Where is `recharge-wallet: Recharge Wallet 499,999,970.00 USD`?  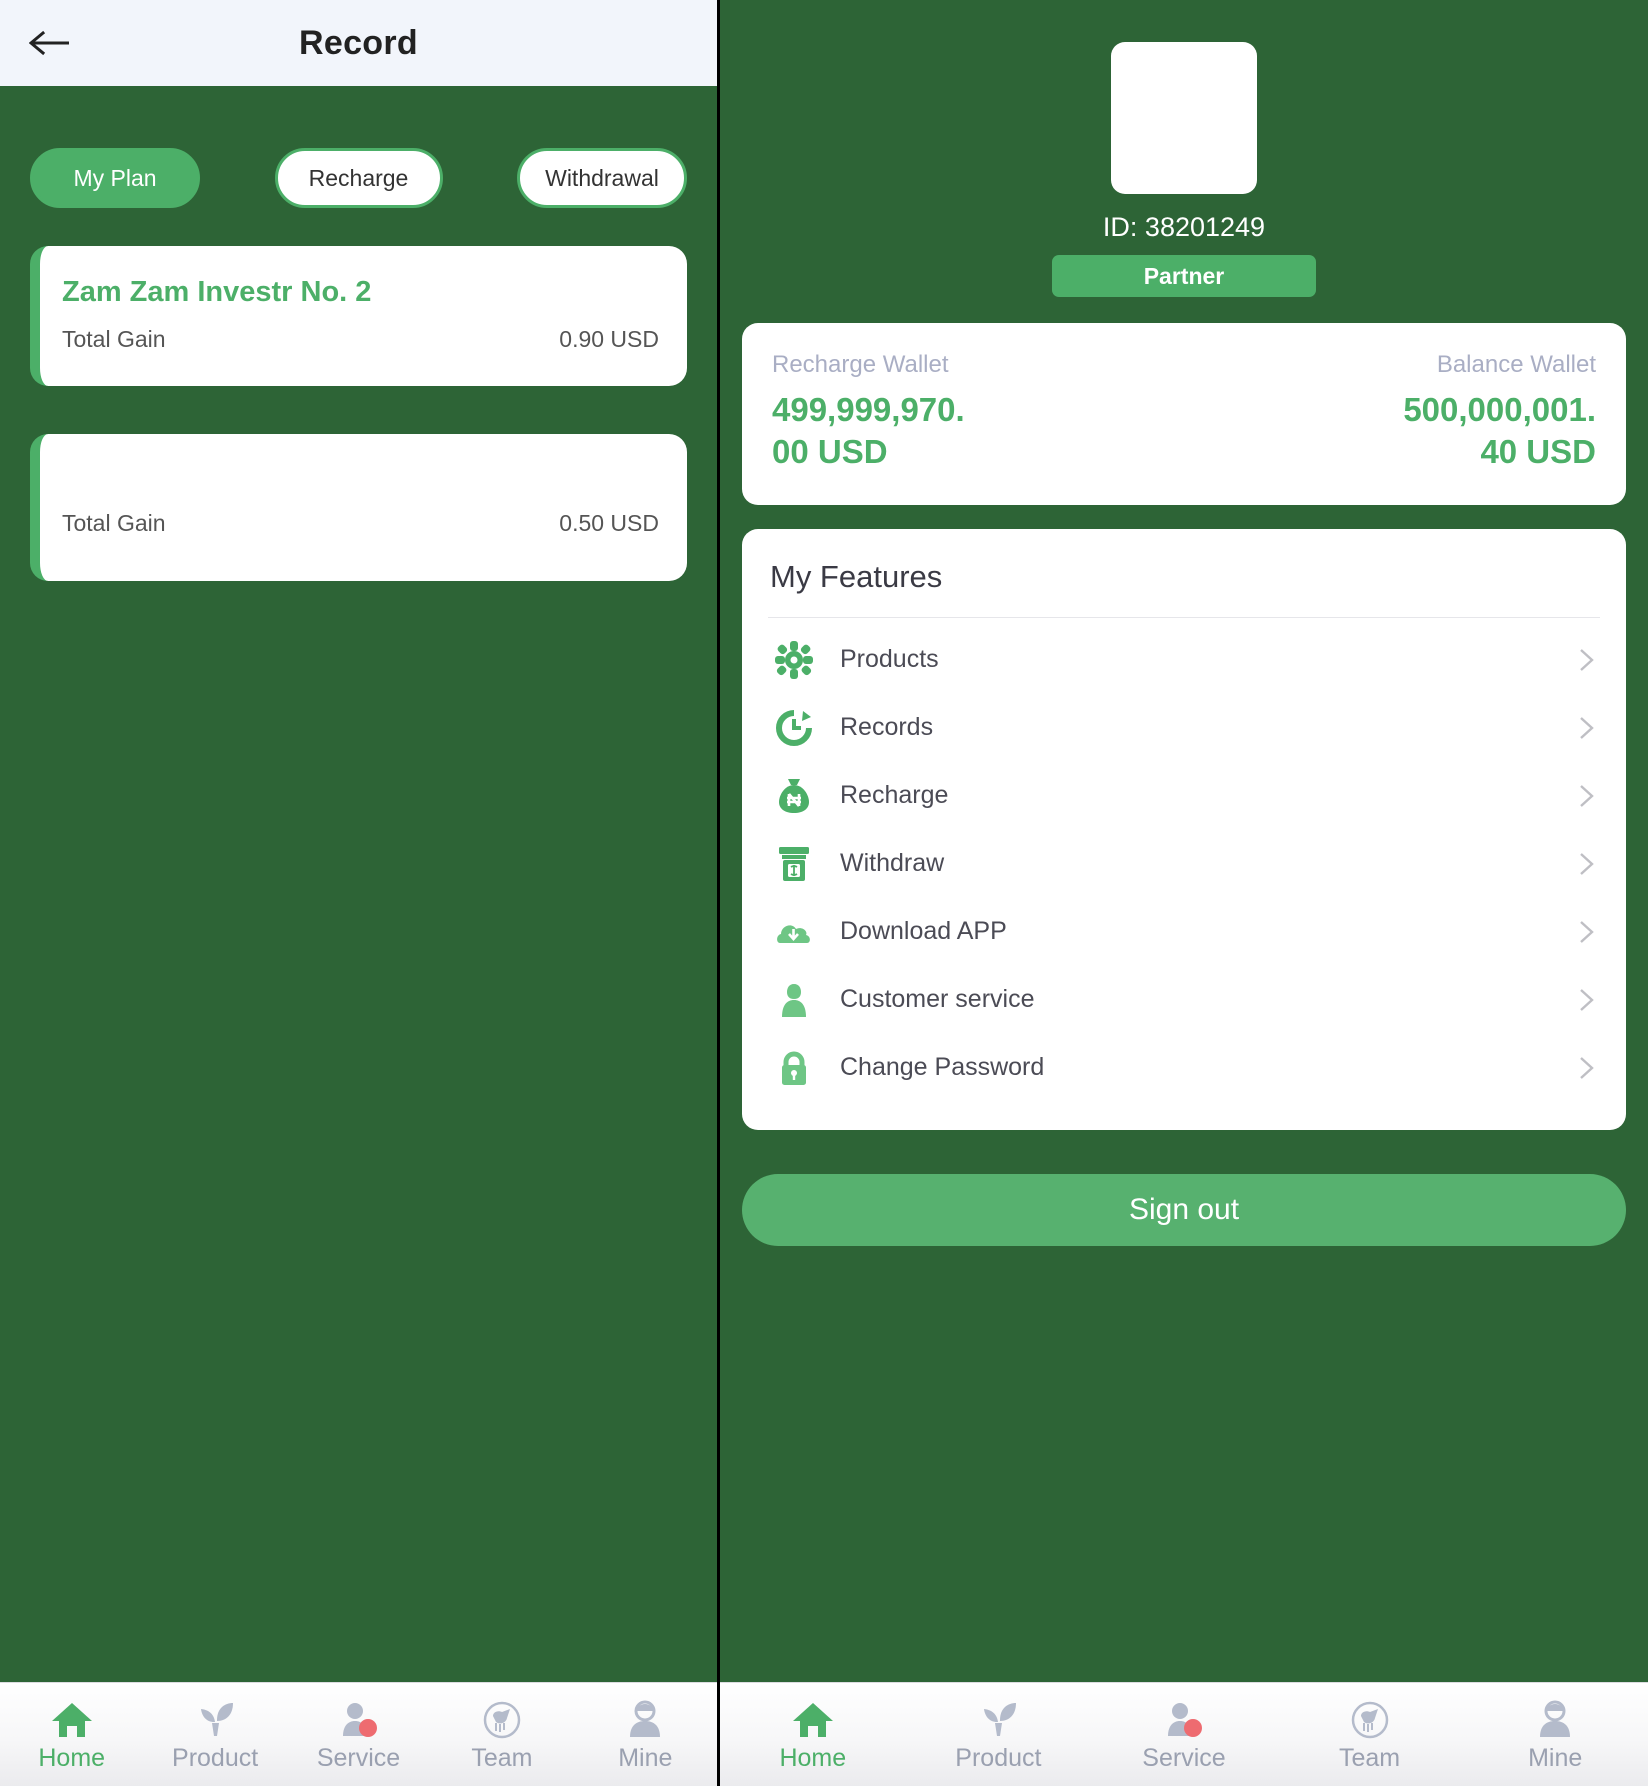
recharge-wallet: Recharge Wallet 499,999,970.00 USD is located at coordinates (978, 412).